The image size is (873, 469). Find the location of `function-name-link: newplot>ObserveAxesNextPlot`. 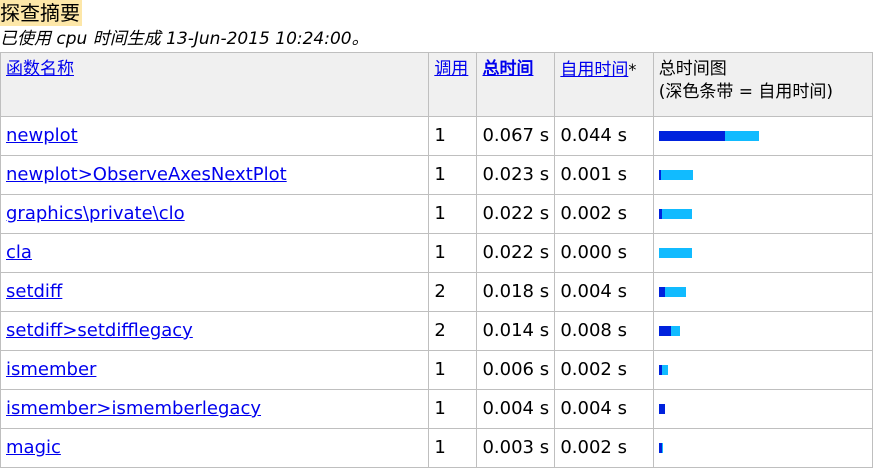

function-name-link: newplot>ObserveAxesNextPlot is located at coordinates (146, 174).